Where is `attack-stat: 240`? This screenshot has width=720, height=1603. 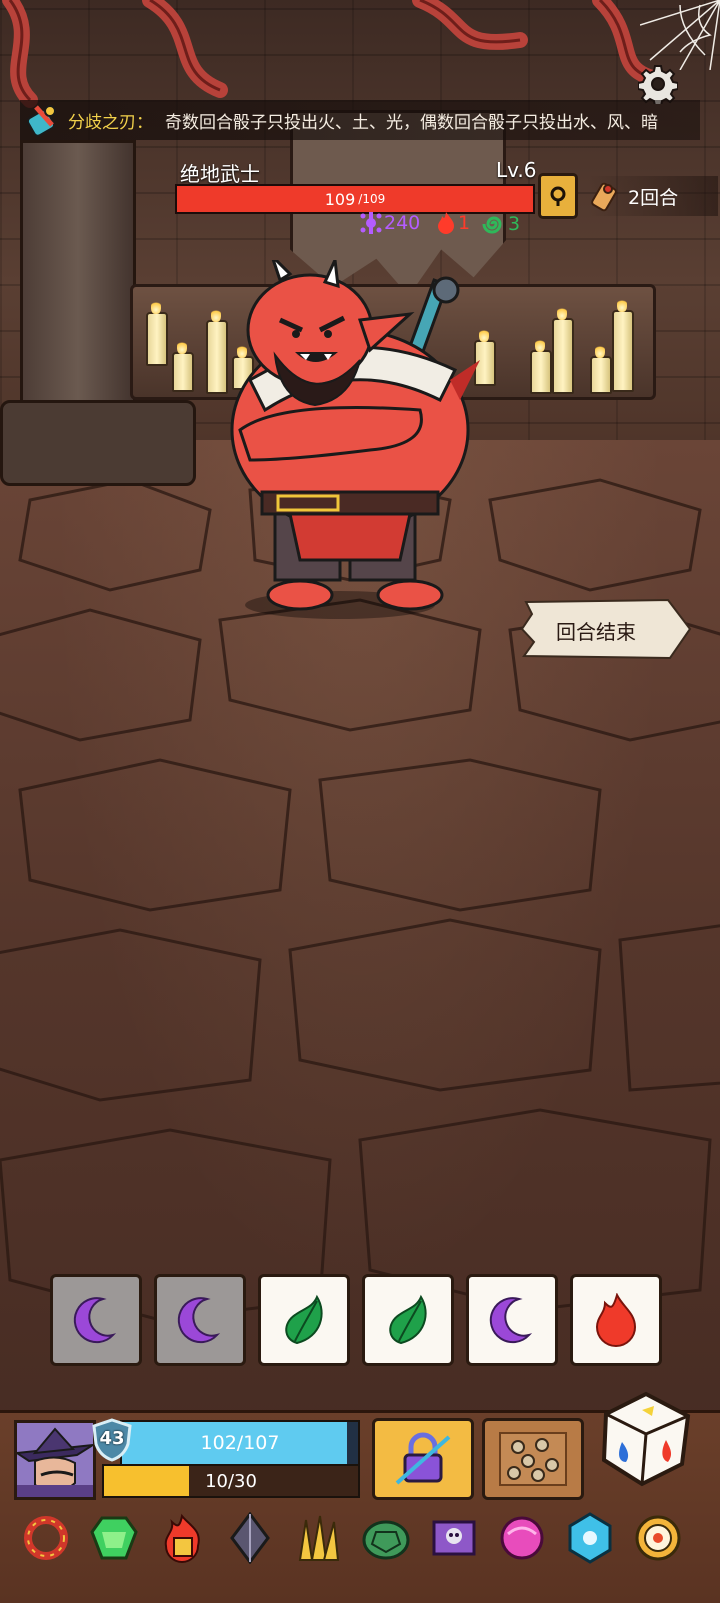
attack-stat: 240 is located at coordinates (390, 223).